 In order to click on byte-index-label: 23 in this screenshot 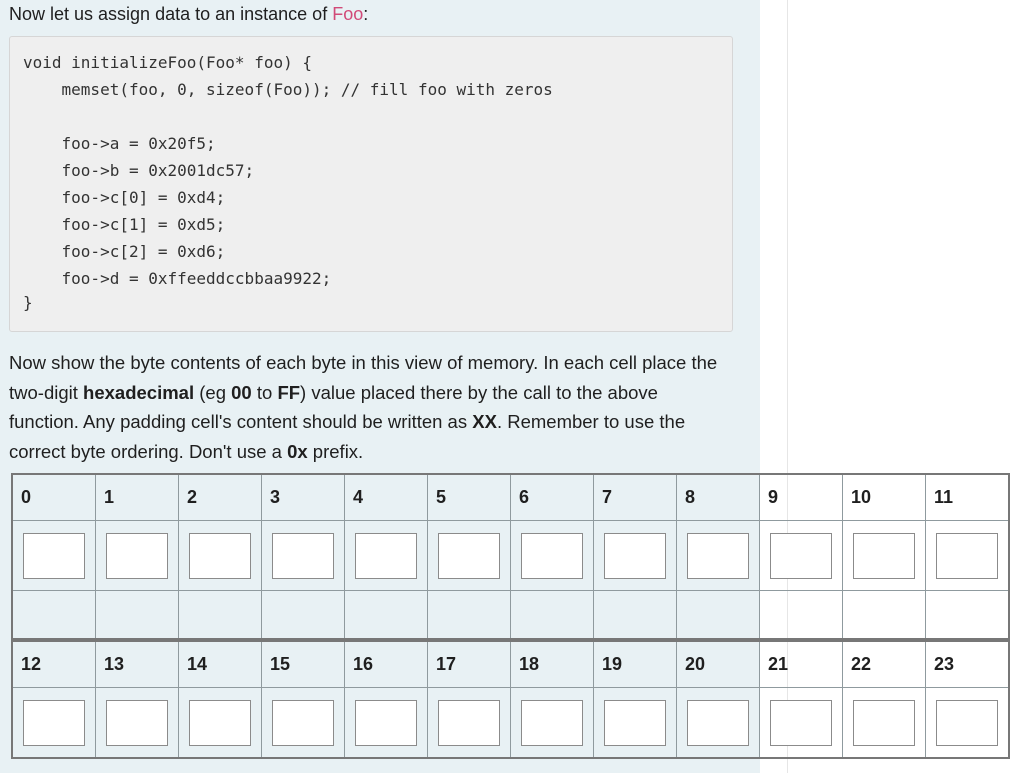, I will do `click(967, 663)`.